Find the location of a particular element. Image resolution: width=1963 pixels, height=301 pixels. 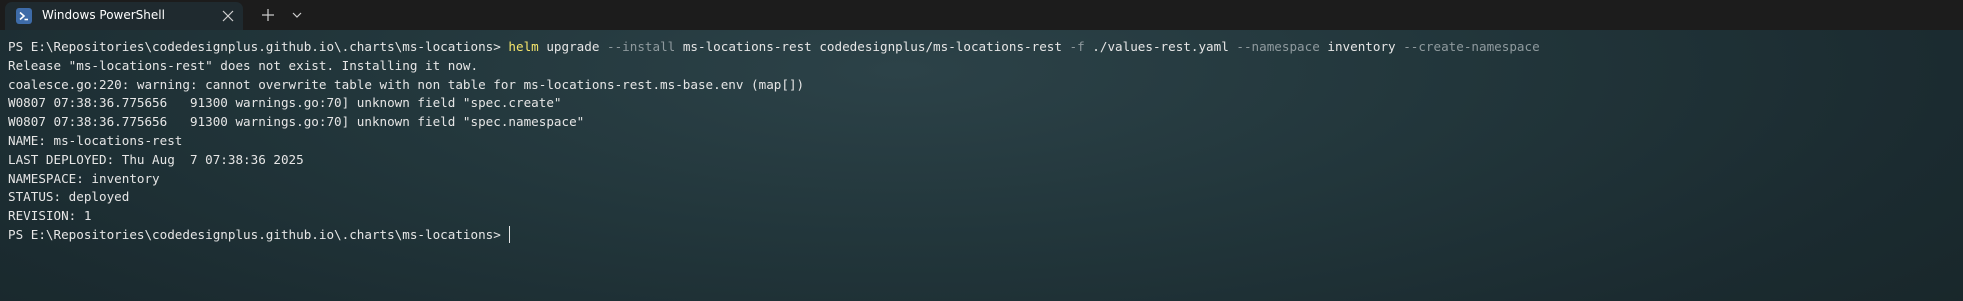

plus-icon is located at coordinates (268, 15).